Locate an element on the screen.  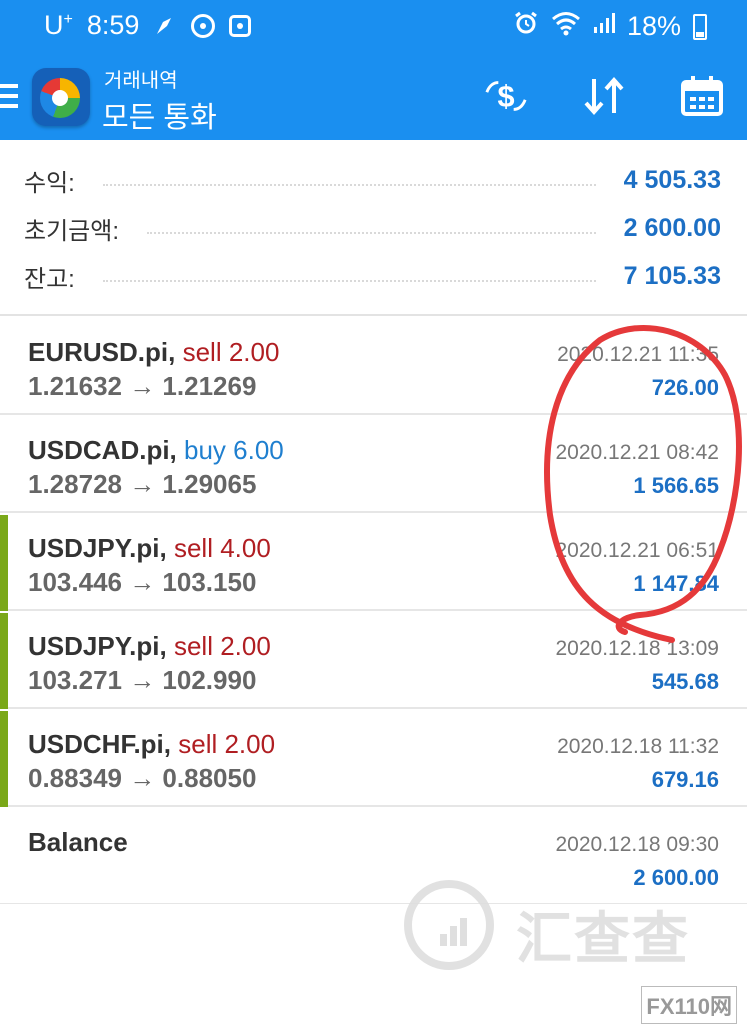
deal-prices: 0.88349 → 0.88050 is located at coordinates (142, 778).